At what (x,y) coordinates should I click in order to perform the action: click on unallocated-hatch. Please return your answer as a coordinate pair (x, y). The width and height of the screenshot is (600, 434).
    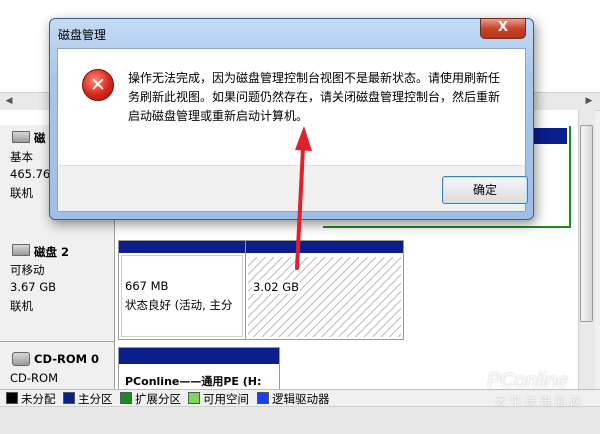
    Looking at the image, I should click on (324, 297).